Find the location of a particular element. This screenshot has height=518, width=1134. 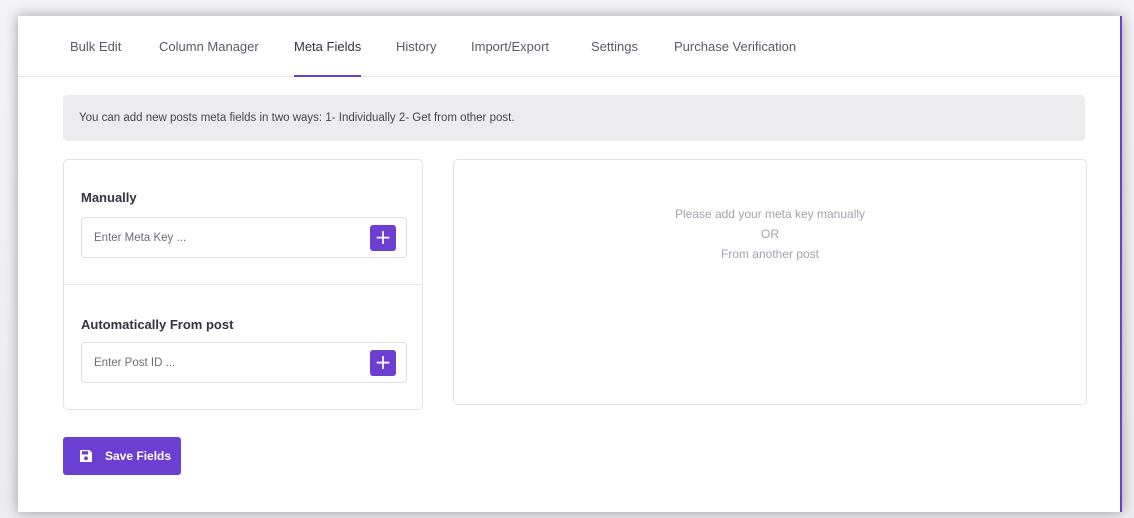

meta-key-field: + is located at coordinates (244, 237).